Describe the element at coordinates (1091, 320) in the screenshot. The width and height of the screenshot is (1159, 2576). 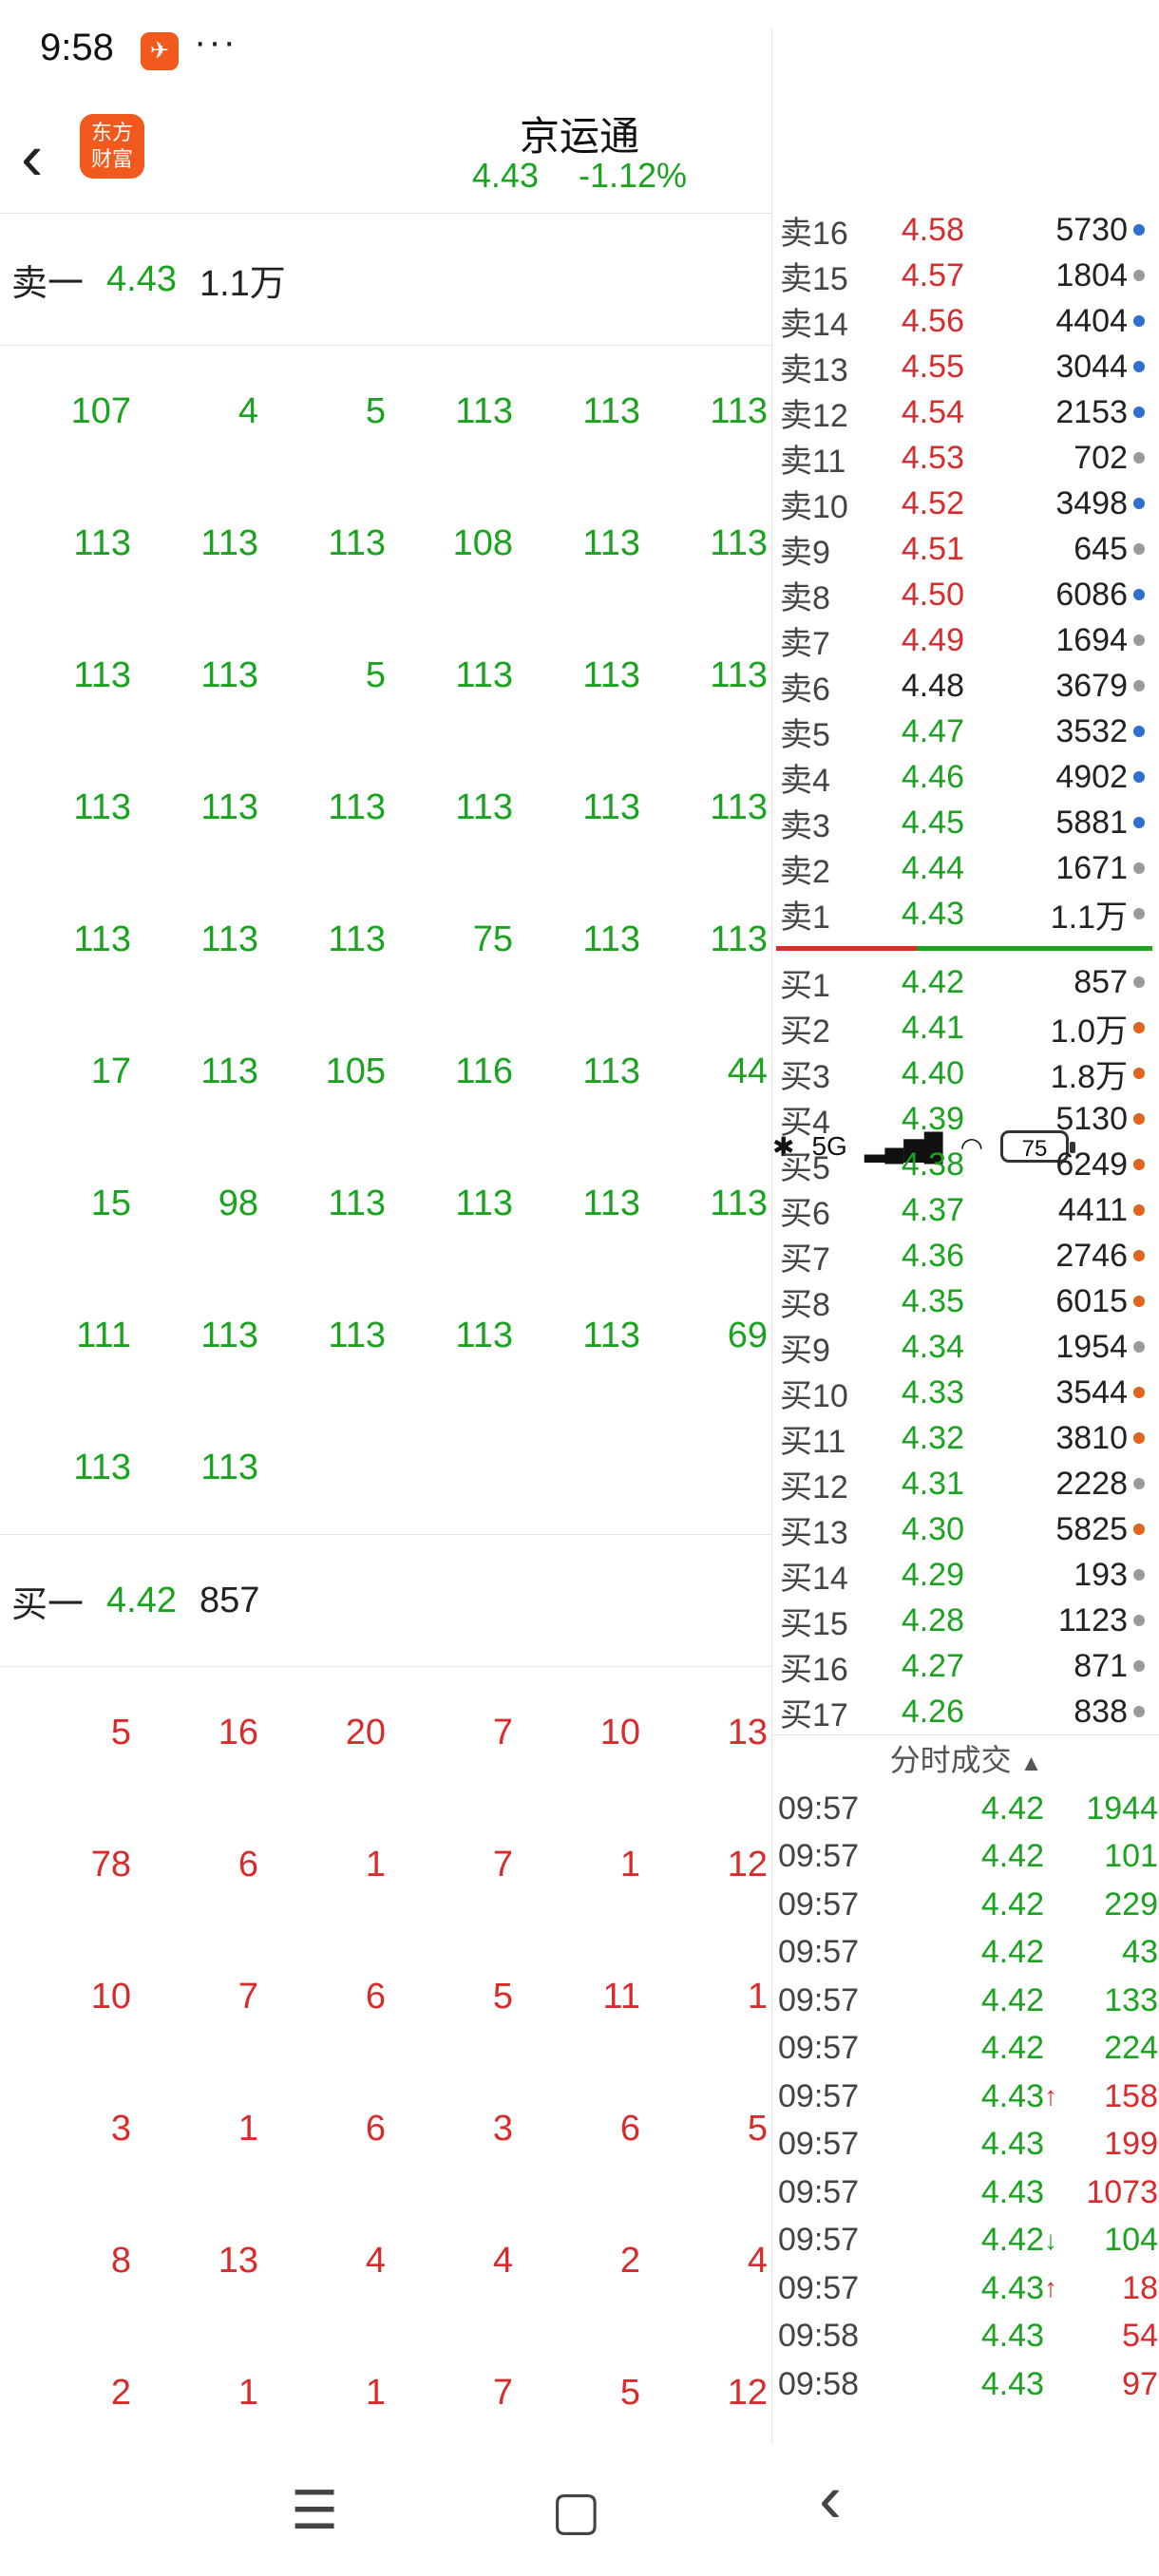
I see `level-volume: 4404` at that location.